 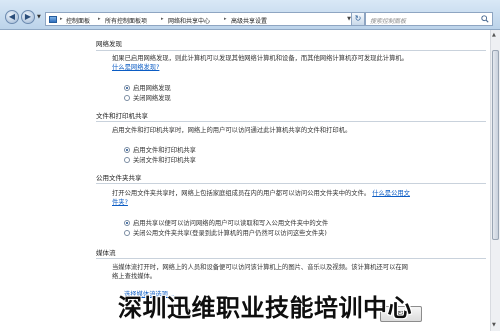 What do you see at coordinates (189, 20) in the screenshot?
I see `breadcrumb-network-center: 网络和共享中心` at bounding box center [189, 20].